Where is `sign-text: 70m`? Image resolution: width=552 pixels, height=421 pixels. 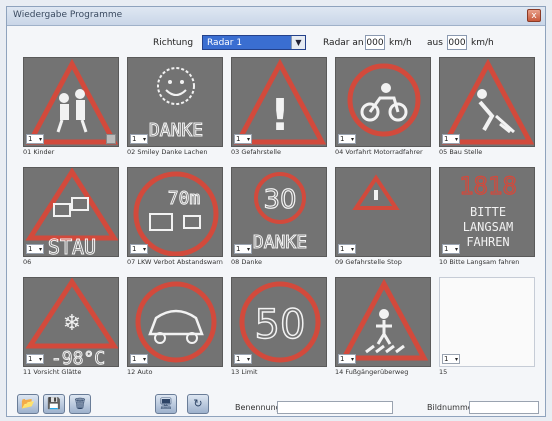 sign-text: 70m is located at coordinates (184, 198).